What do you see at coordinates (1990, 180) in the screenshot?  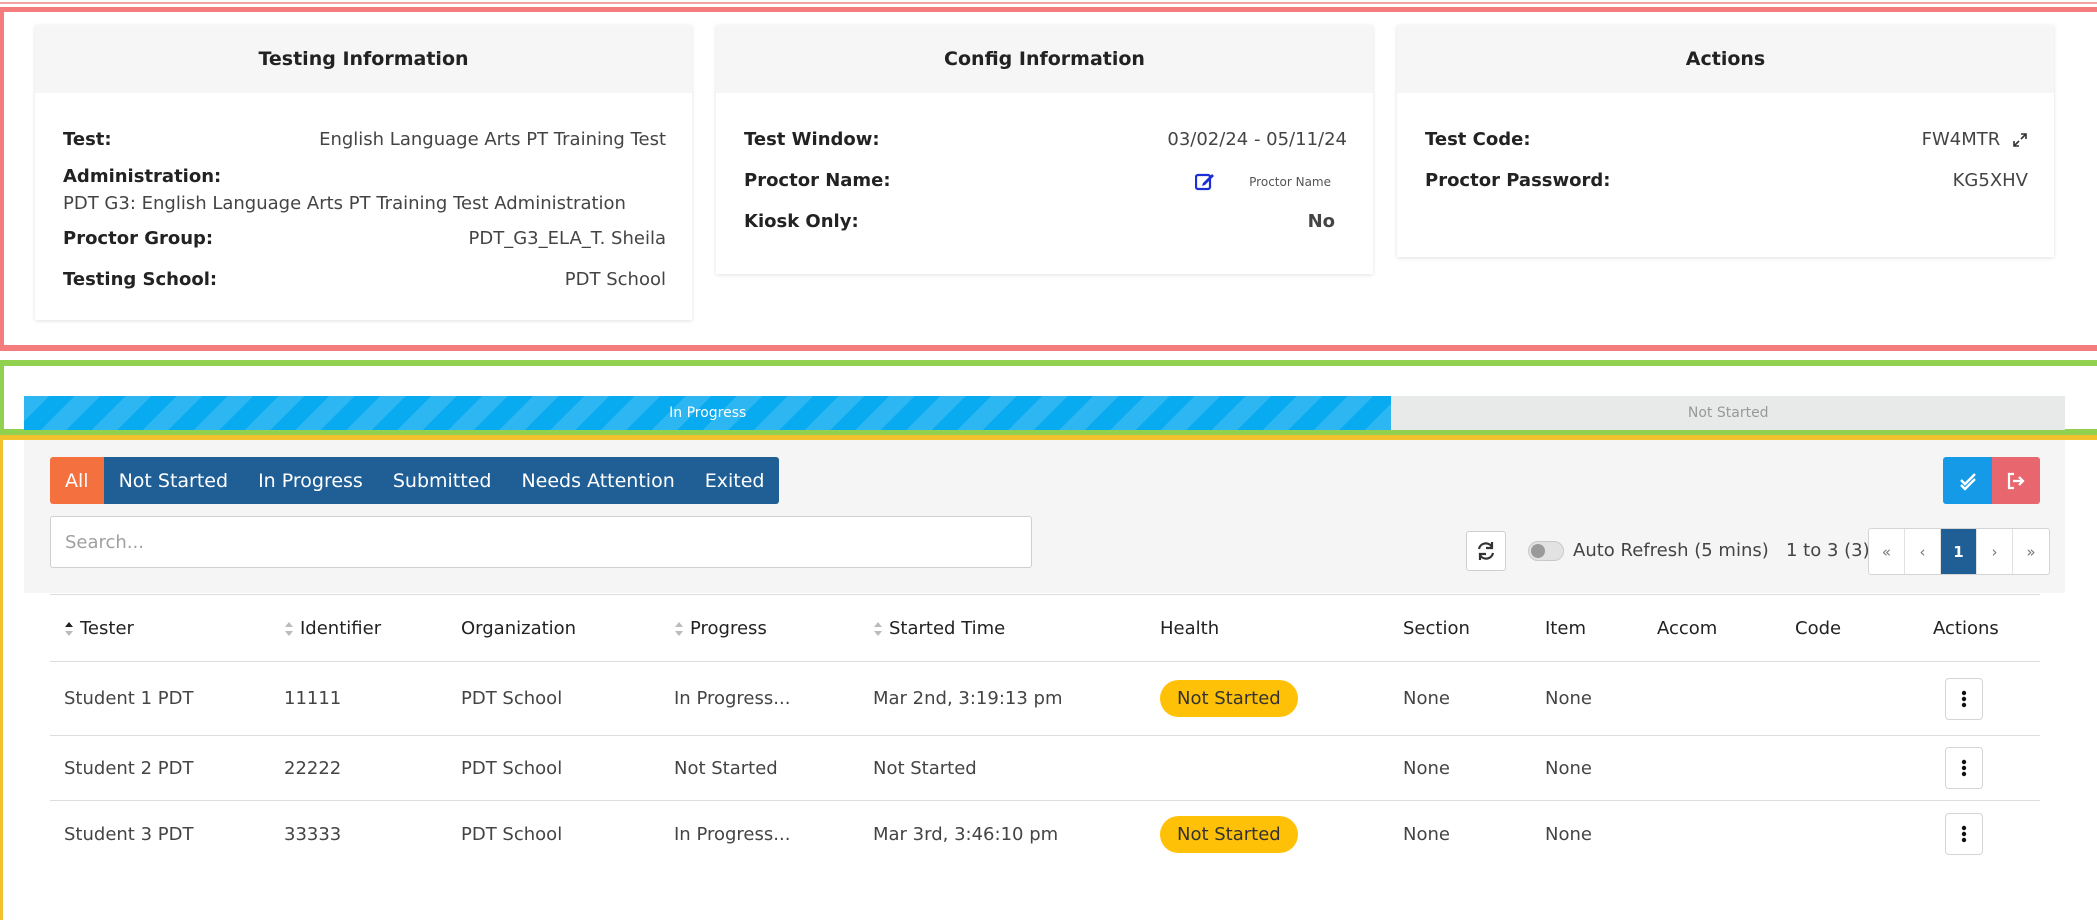 I see `proctor-password-value: KG5XHV` at bounding box center [1990, 180].